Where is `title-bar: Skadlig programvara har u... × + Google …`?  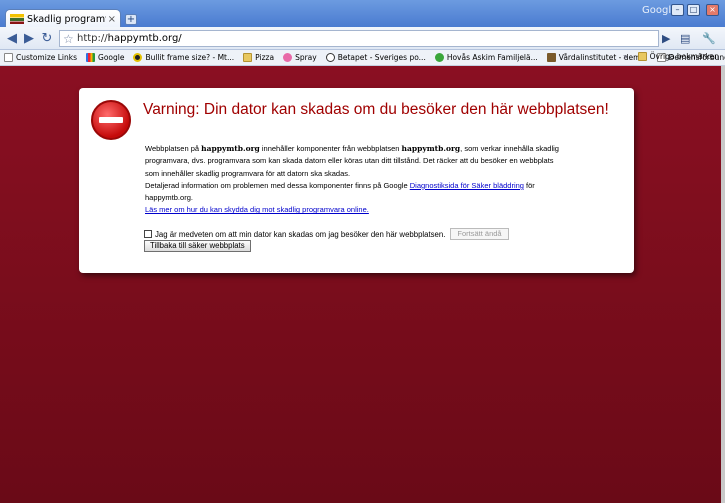
title-bar: Skadlig programvara har u... × + Google … is located at coordinates (362, 14).